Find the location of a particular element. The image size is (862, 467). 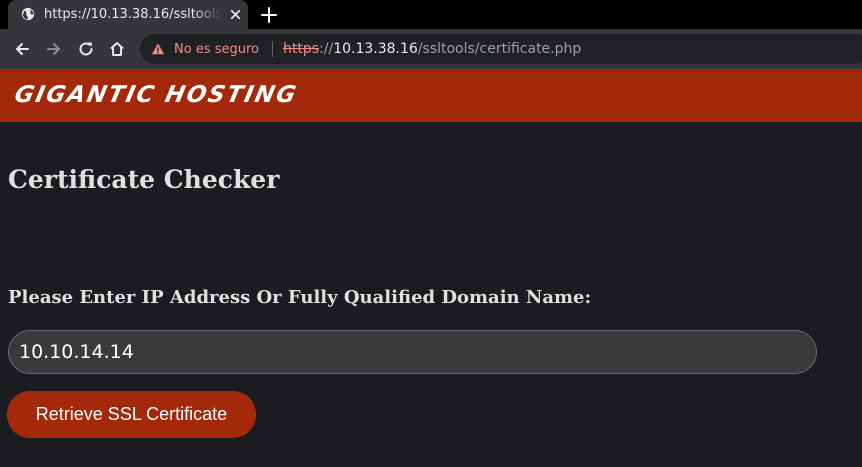

reload-icon is located at coordinates (86, 49).